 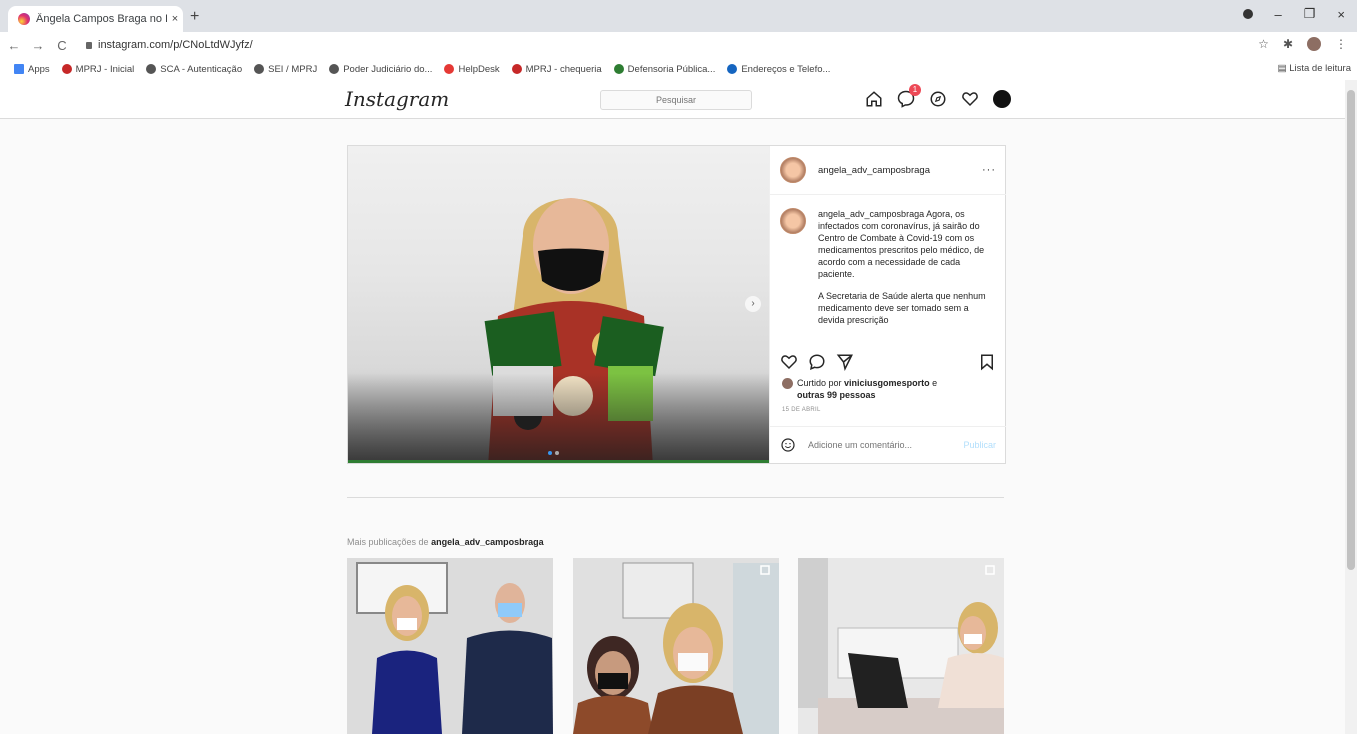 What do you see at coordinates (293, 69) in the screenshot?
I see `bookmark-label: SEI / MPRJ` at bounding box center [293, 69].